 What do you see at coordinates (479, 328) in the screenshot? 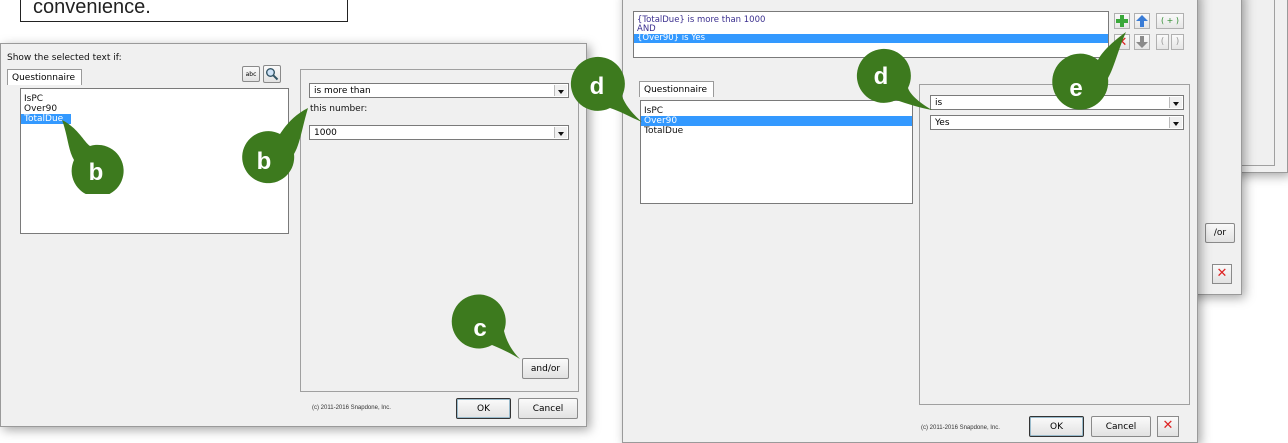
I see `marker-label: c` at bounding box center [479, 328].